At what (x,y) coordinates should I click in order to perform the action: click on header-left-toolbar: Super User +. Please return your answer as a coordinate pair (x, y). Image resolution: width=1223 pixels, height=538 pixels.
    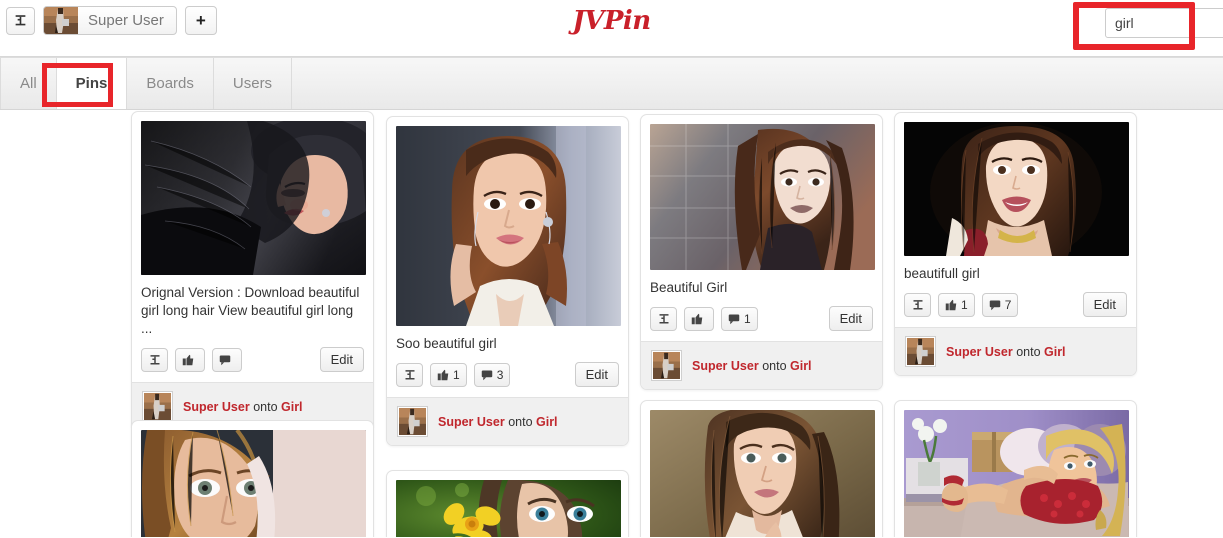
    Looking at the image, I should click on (111, 20).